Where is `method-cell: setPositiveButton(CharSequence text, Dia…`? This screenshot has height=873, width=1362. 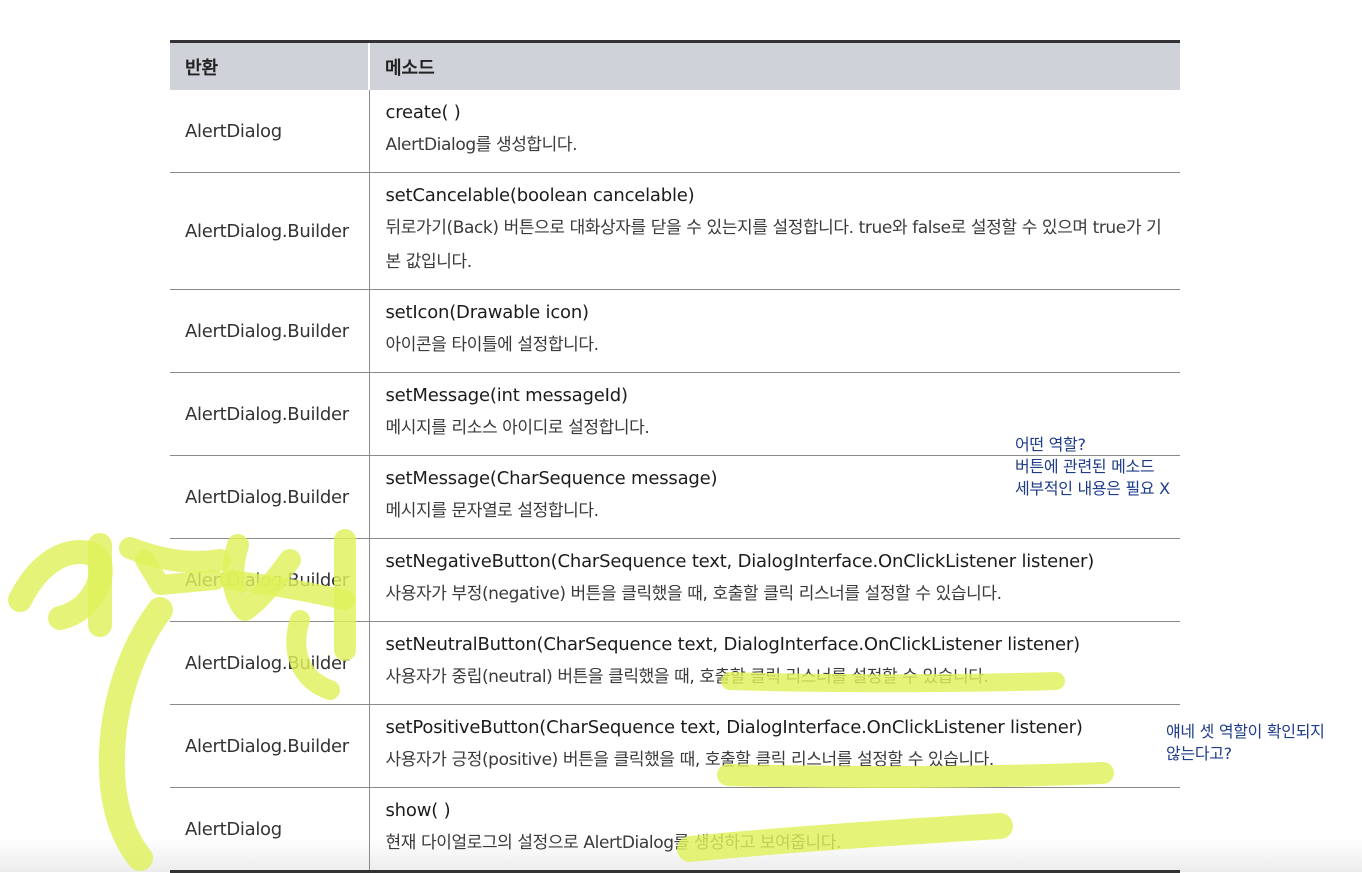
method-cell: setPositiveButton(CharSequence text, Dia… is located at coordinates (774, 746).